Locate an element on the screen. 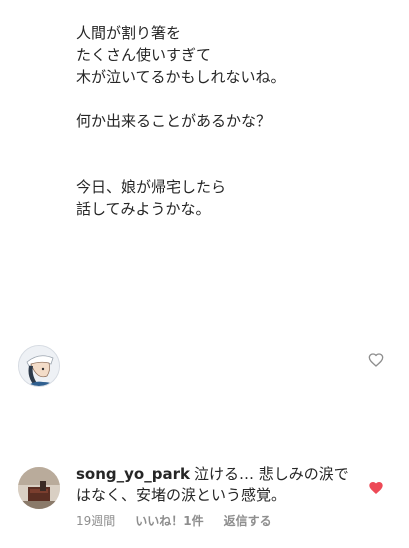 This screenshot has height=548, width=409. heart-outline-icon is located at coordinates (376, 360).